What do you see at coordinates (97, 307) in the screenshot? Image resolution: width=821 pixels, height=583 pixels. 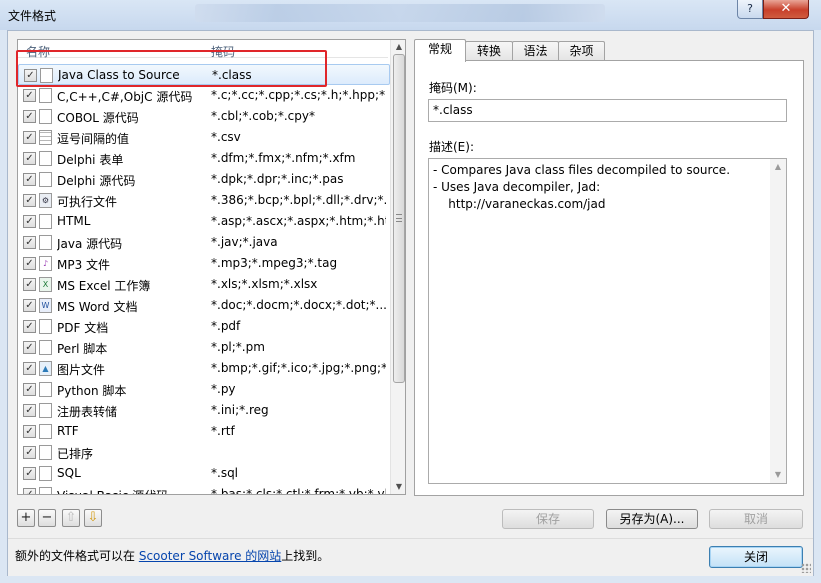 I see `format-name: MS Word 文档` at bounding box center [97, 307].